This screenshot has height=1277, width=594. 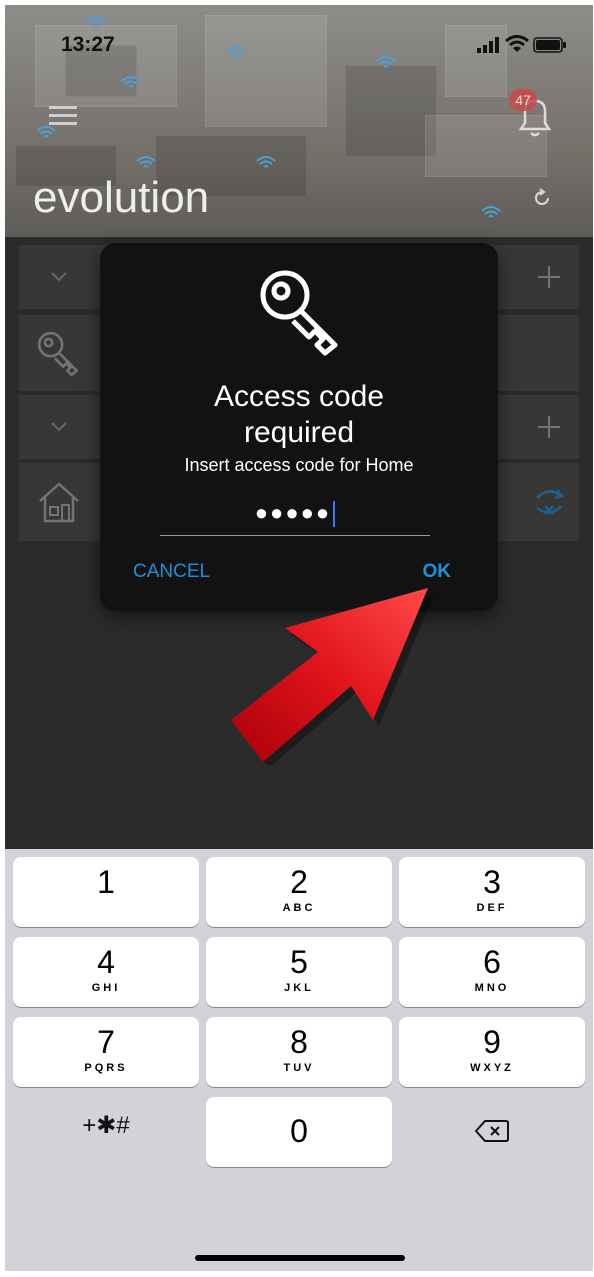 I want to click on key-letters: ABC, so click(x=299, y=908).